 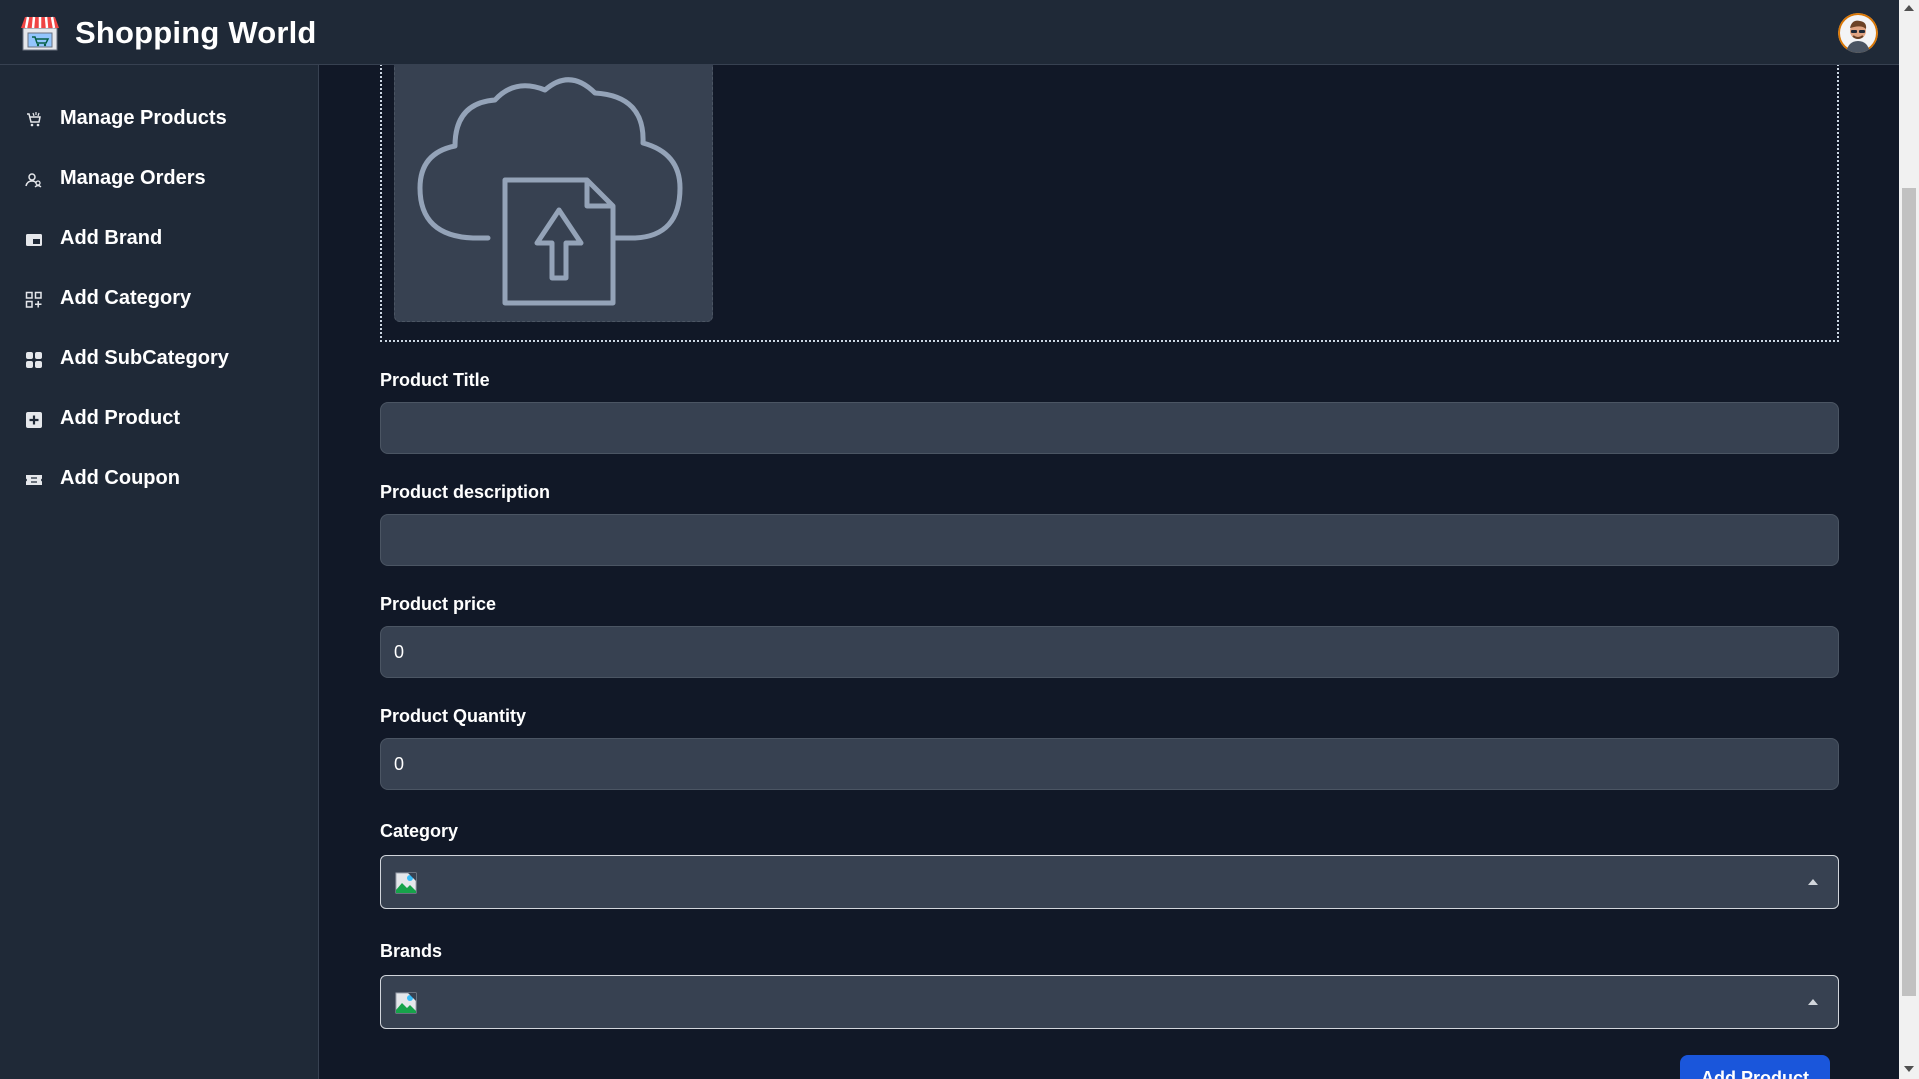 I want to click on sidebar-item-manage-products: Manage Products, so click(x=159, y=120).